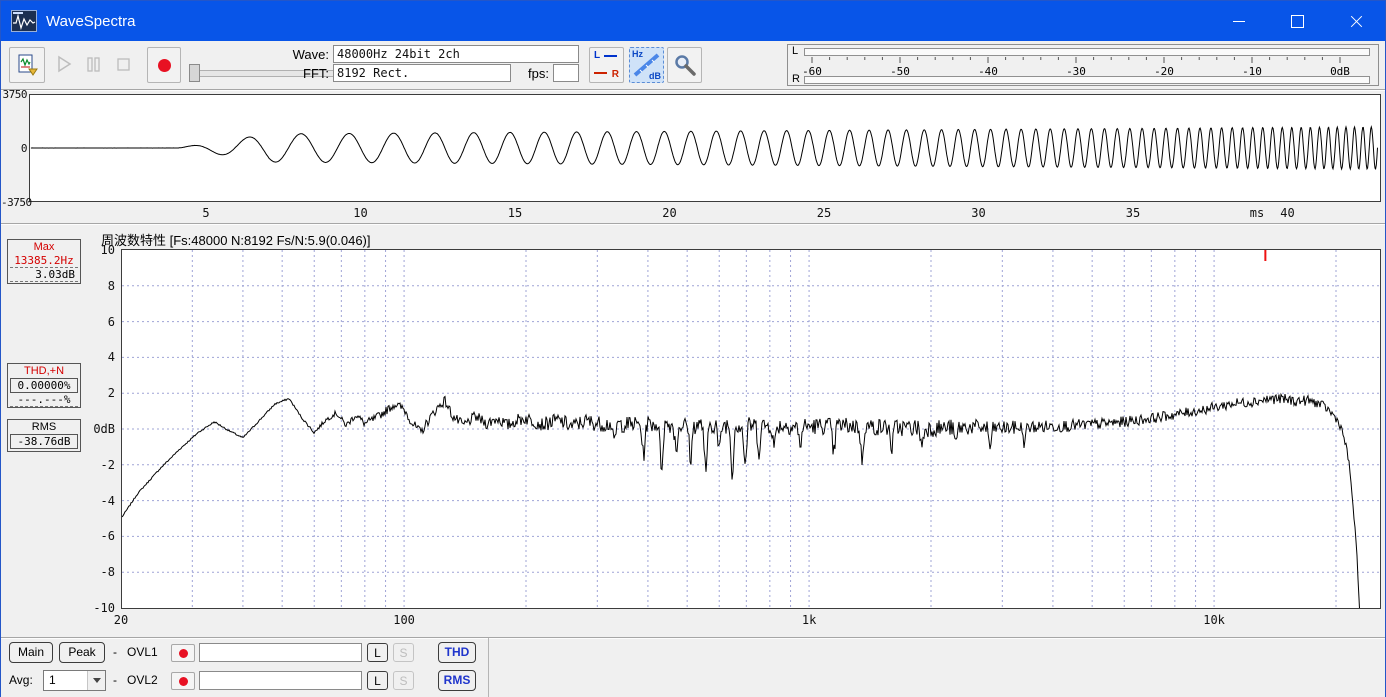  What do you see at coordinates (1214, 620) in the screenshot?
I see `spec-x-tick-label: 10k` at bounding box center [1214, 620].